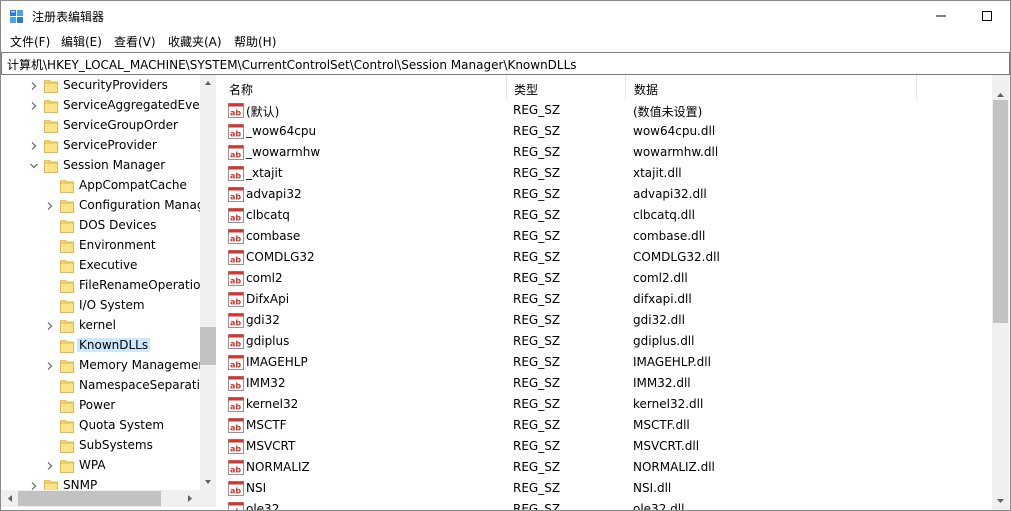 This screenshot has width=1011, height=511. I want to click on tree-node: kernel, so click(100, 326).